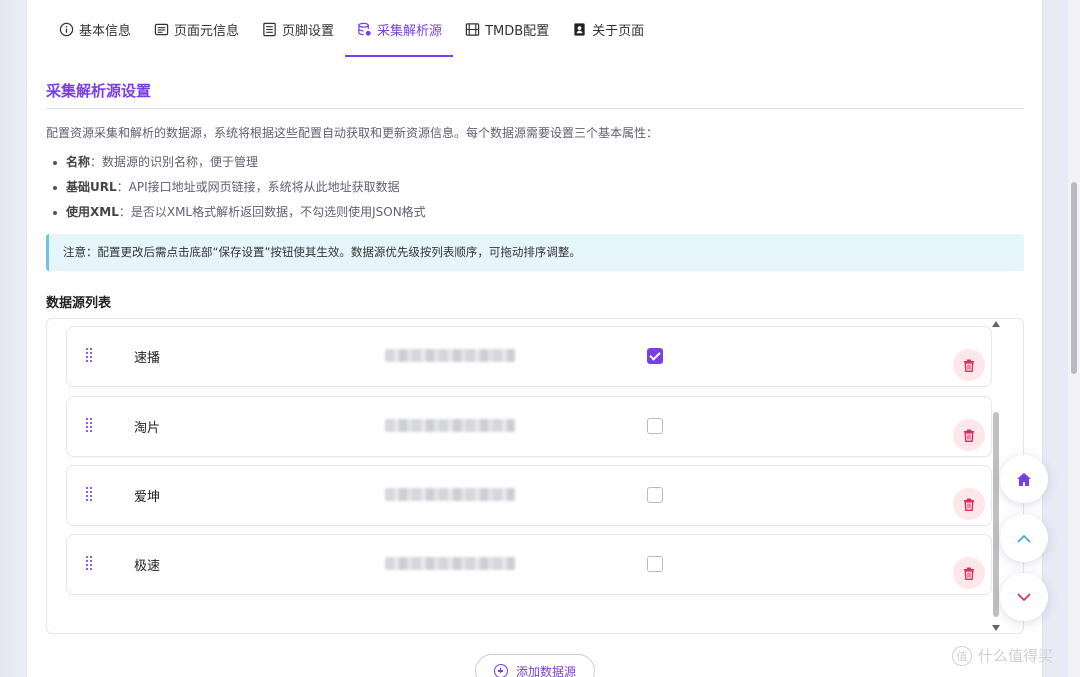  Describe the element at coordinates (996, 514) in the screenshot. I see `list-scrollbar` at that location.